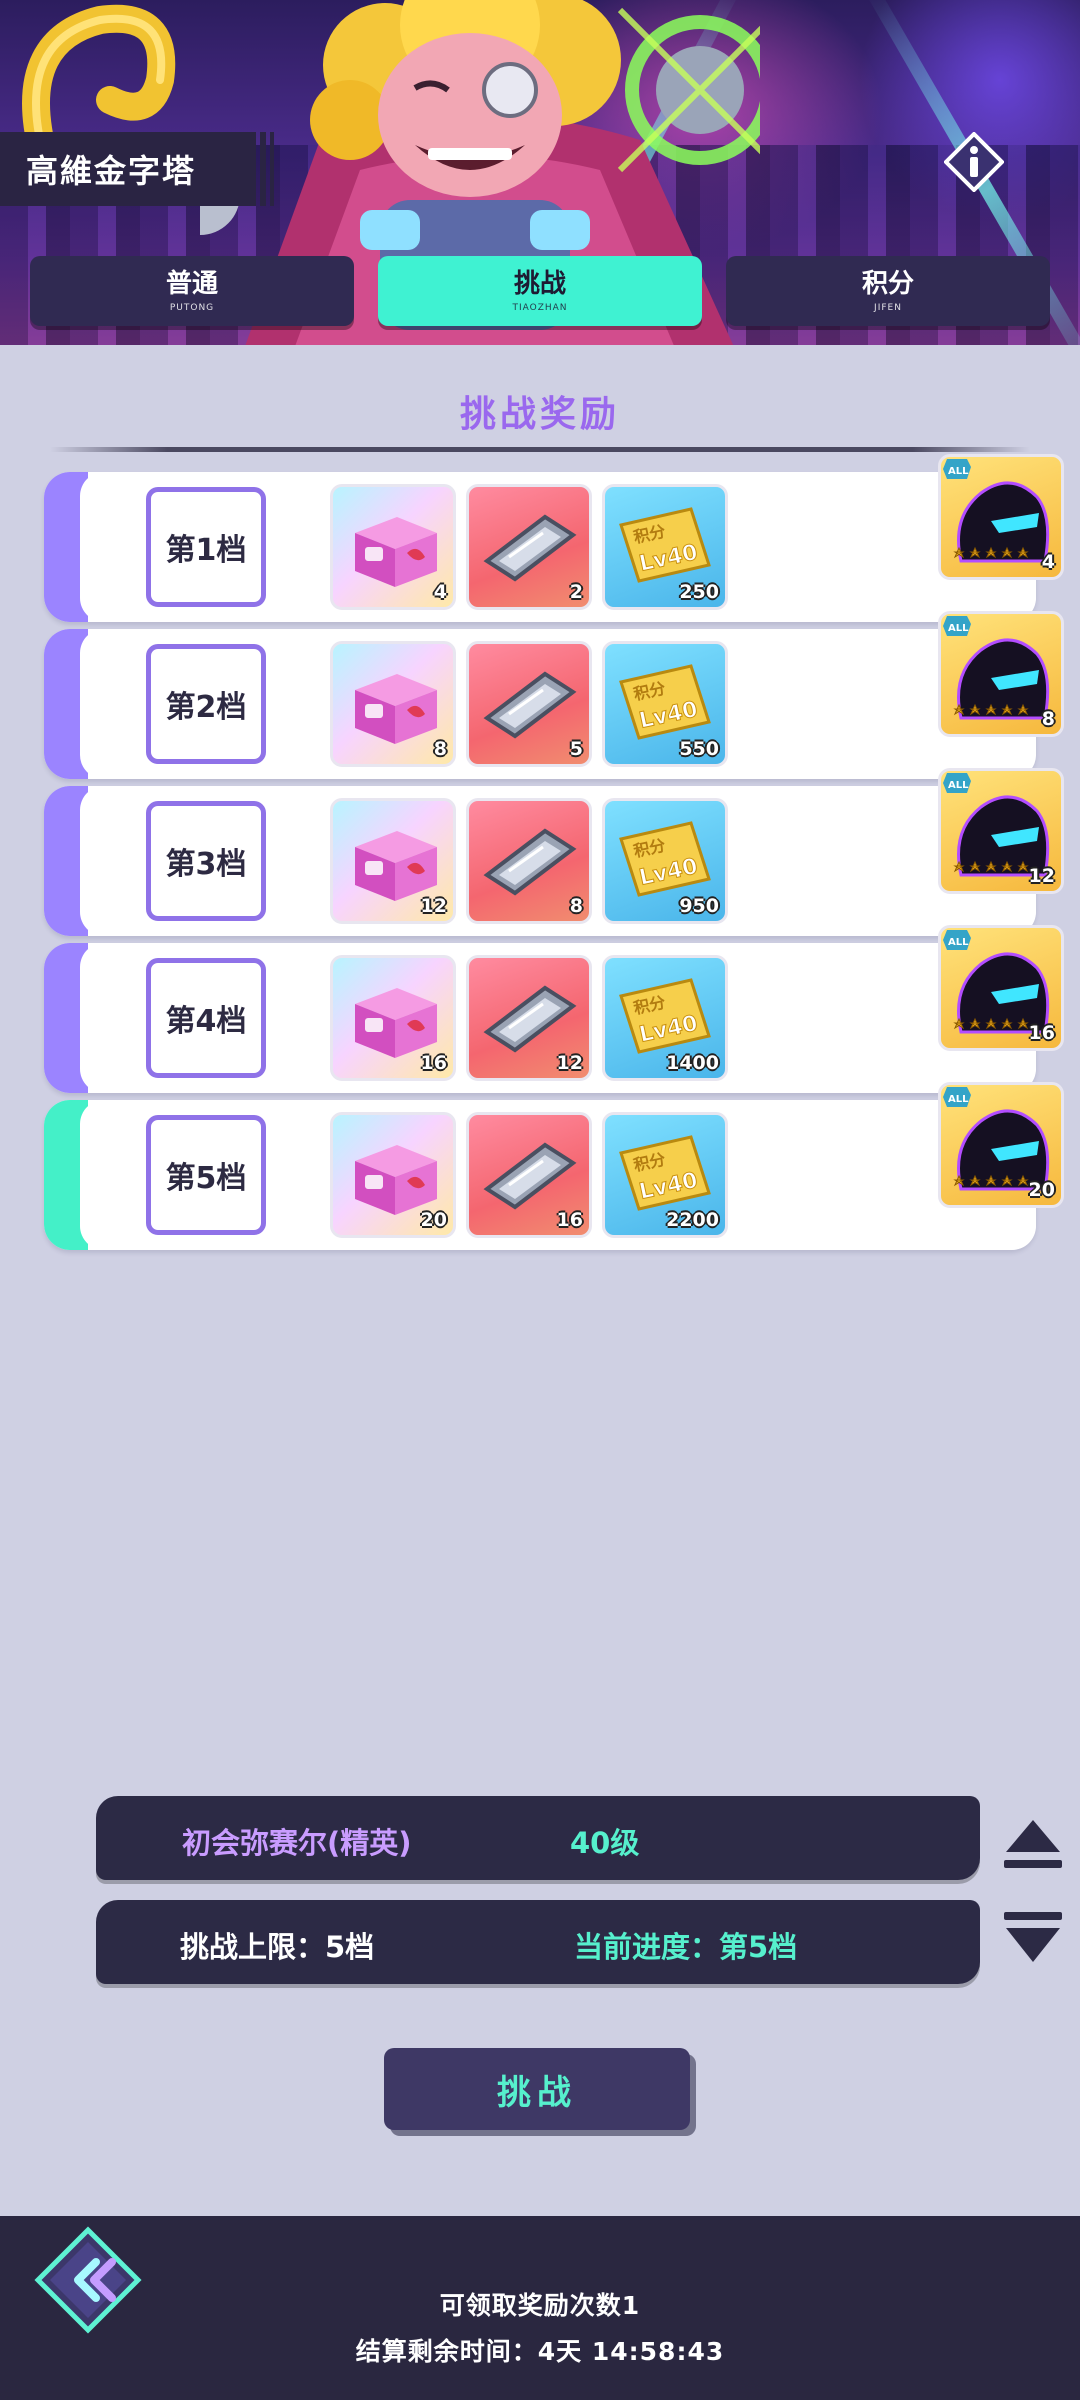 Image resolution: width=1080 pixels, height=2400 pixels. What do you see at coordinates (692, 1220) in the screenshot?
I see `item-quantity: 2200` at bounding box center [692, 1220].